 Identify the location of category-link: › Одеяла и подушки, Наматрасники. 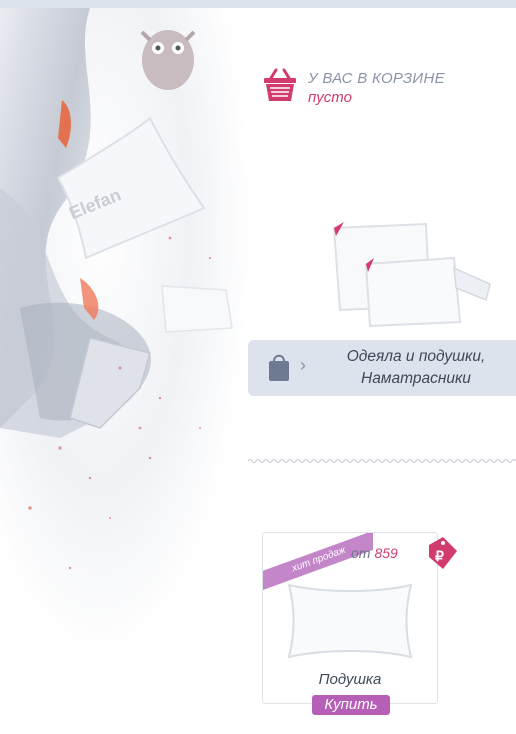
(382, 368).